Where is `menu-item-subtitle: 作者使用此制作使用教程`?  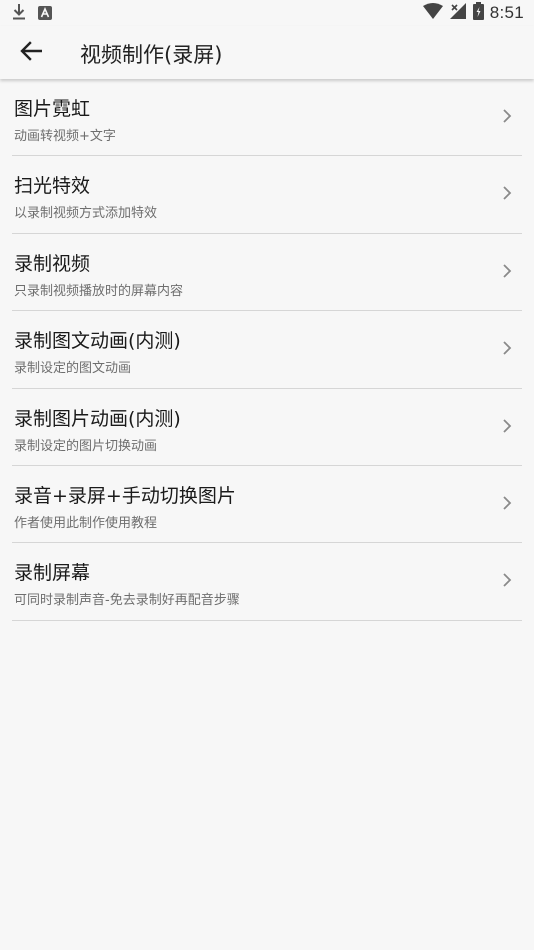 menu-item-subtitle: 作者使用此制作使用教程 is located at coordinates (86, 523).